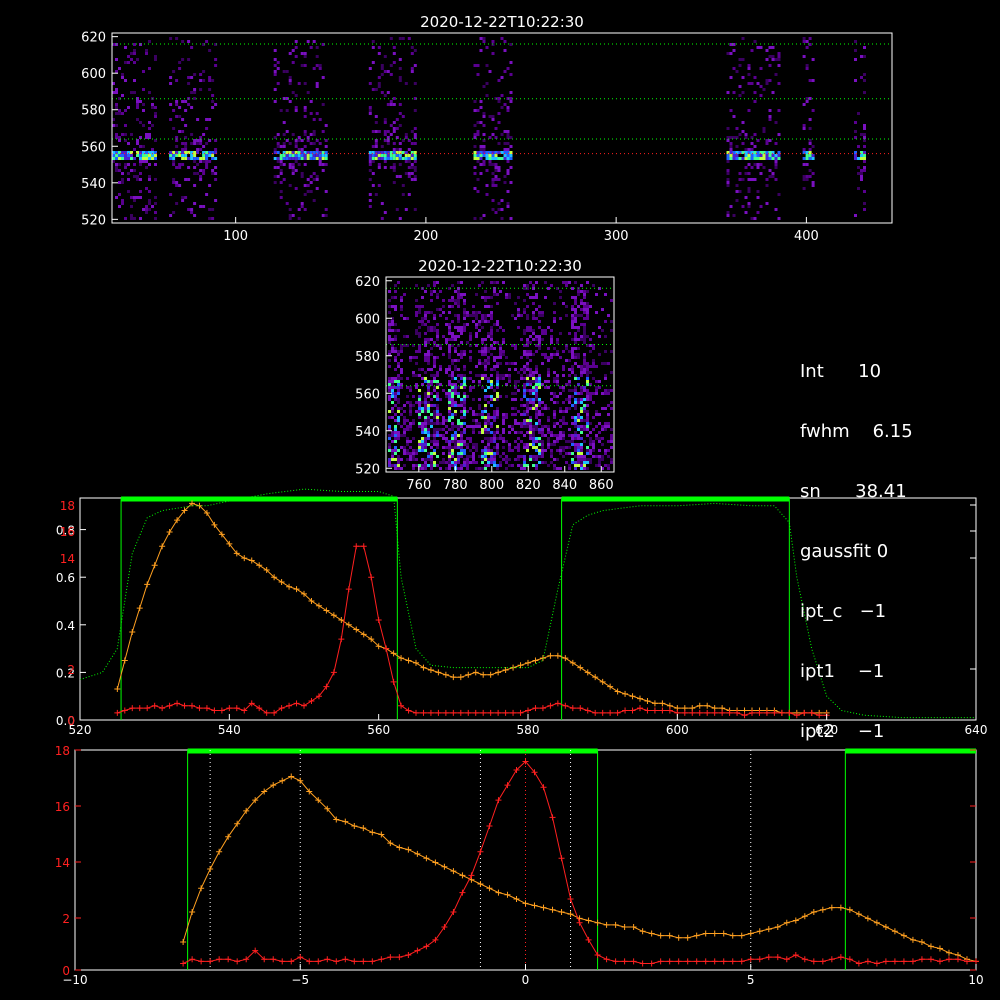  Describe the element at coordinates (418, 485) in the screenshot. I see `heatmap-1-xtick-label-0: 760` at that location.